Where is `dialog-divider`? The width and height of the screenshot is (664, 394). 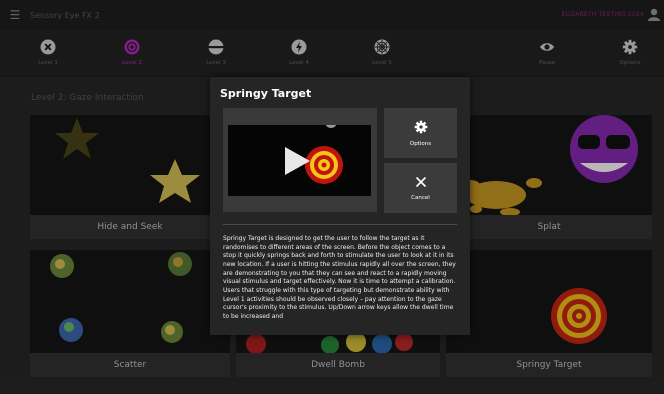
dialog-divider is located at coordinates (340, 224).